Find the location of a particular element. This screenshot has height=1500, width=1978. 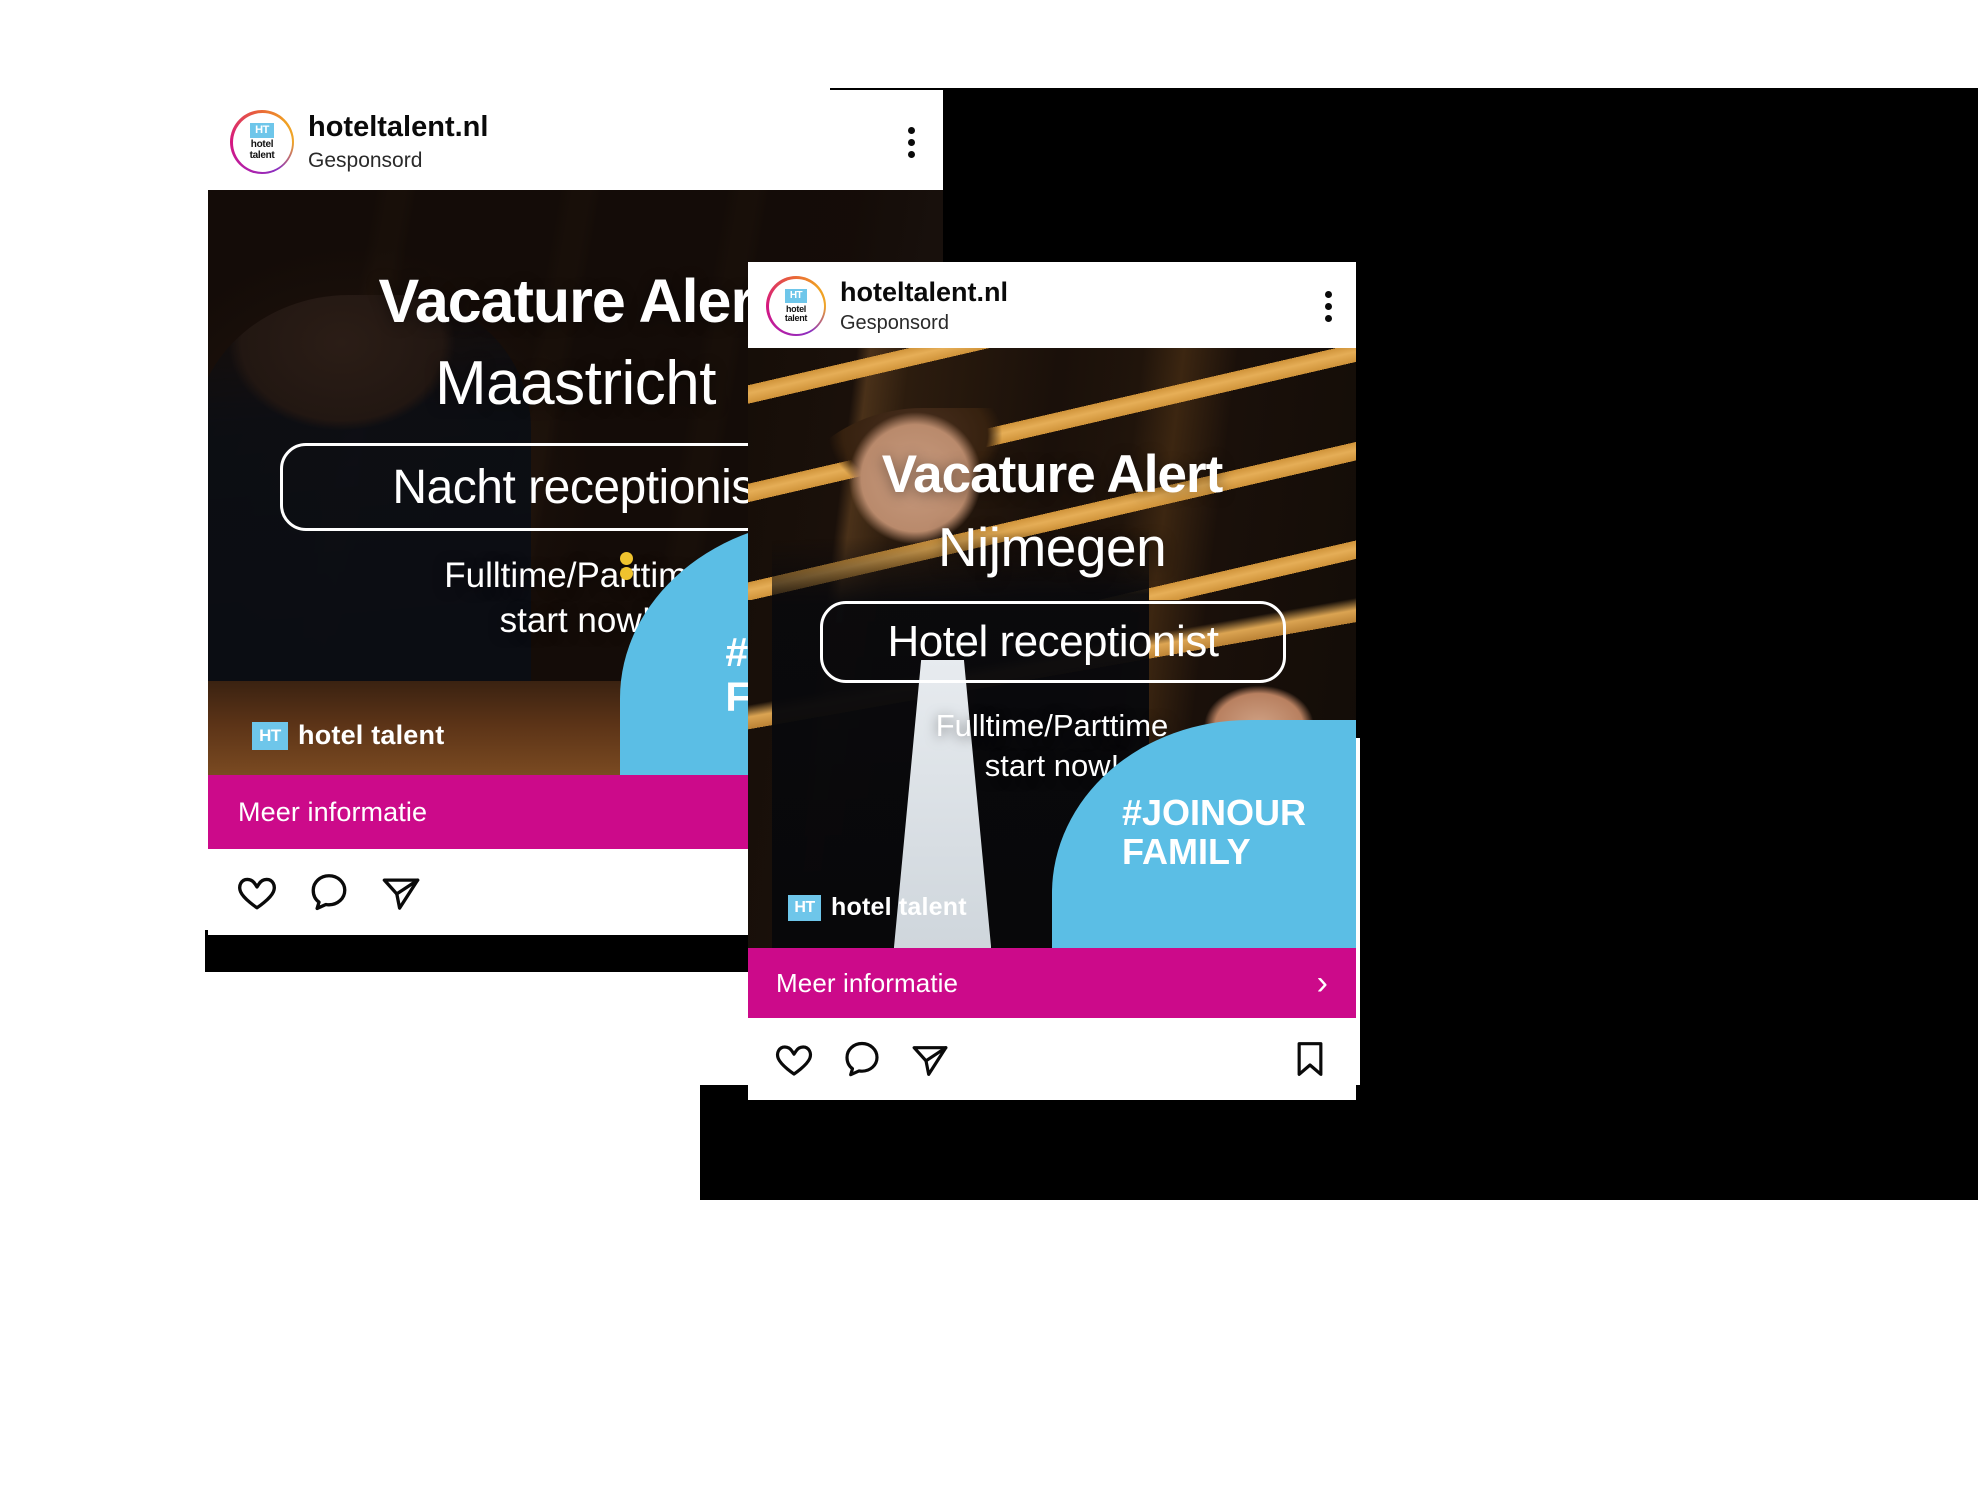

card-shadow-front-bottom is located at coordinates (1339, 1142).